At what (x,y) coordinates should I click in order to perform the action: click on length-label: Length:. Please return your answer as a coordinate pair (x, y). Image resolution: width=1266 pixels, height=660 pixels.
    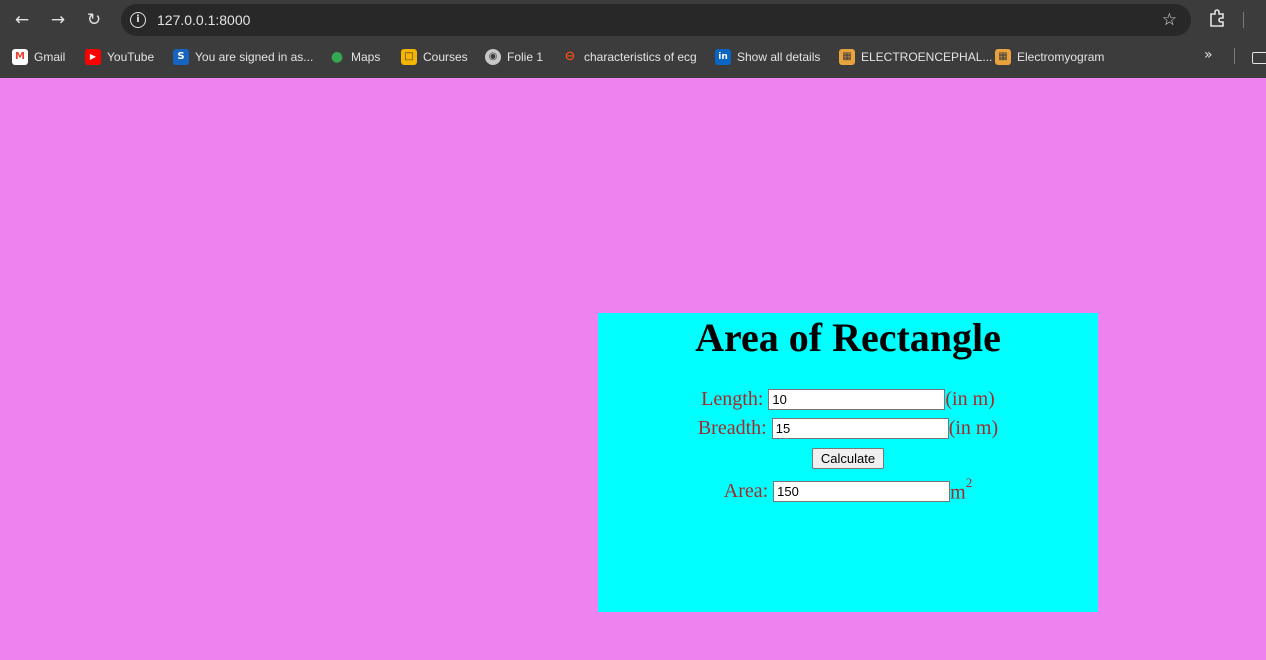
    Looking at the image, I should click on (732, 399).